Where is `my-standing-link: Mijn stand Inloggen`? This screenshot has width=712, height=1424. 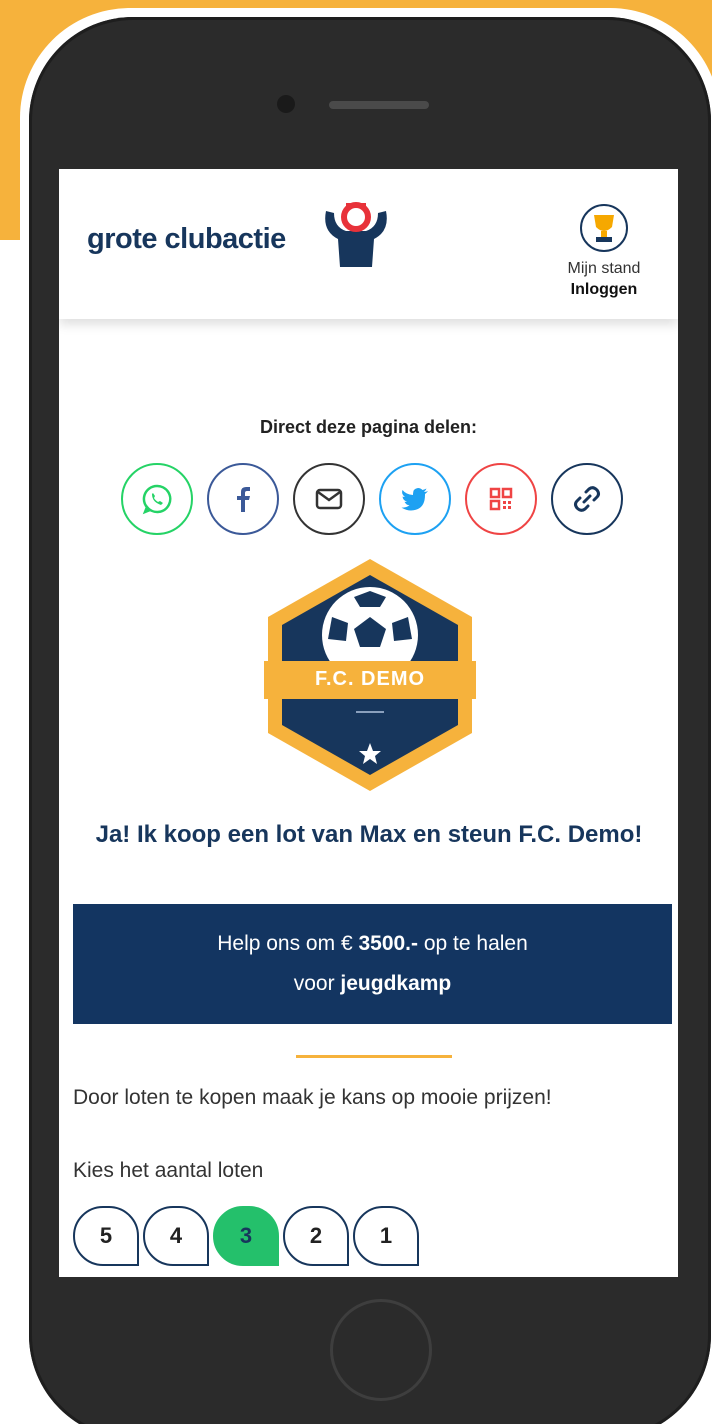
my-standing-link: Mijn stand Inloggen is located at coordinates (604, 251).